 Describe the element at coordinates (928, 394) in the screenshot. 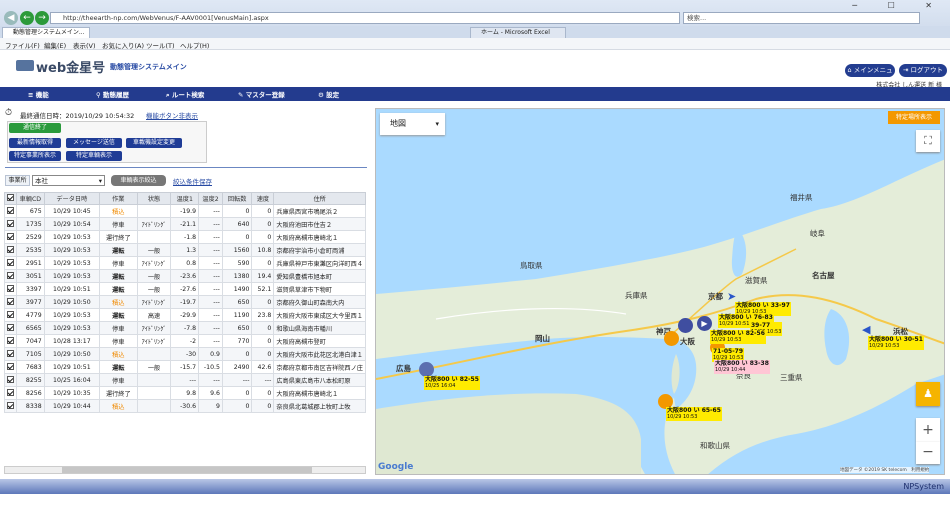

I see `street-view-icon: ♟` at that location.